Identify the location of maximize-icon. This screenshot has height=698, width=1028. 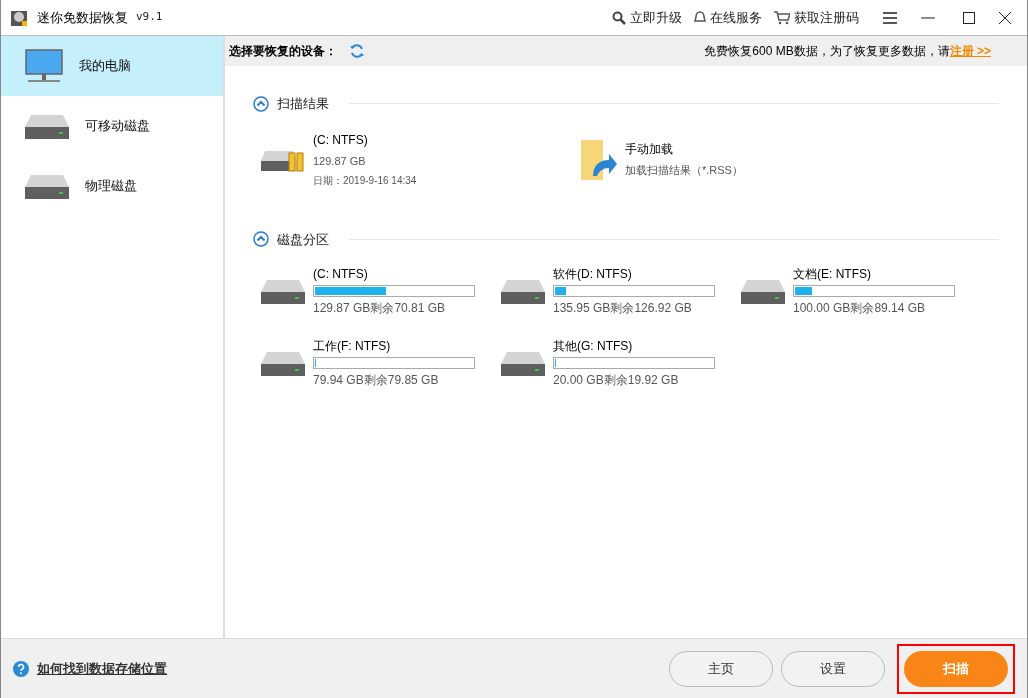
(969, 17).